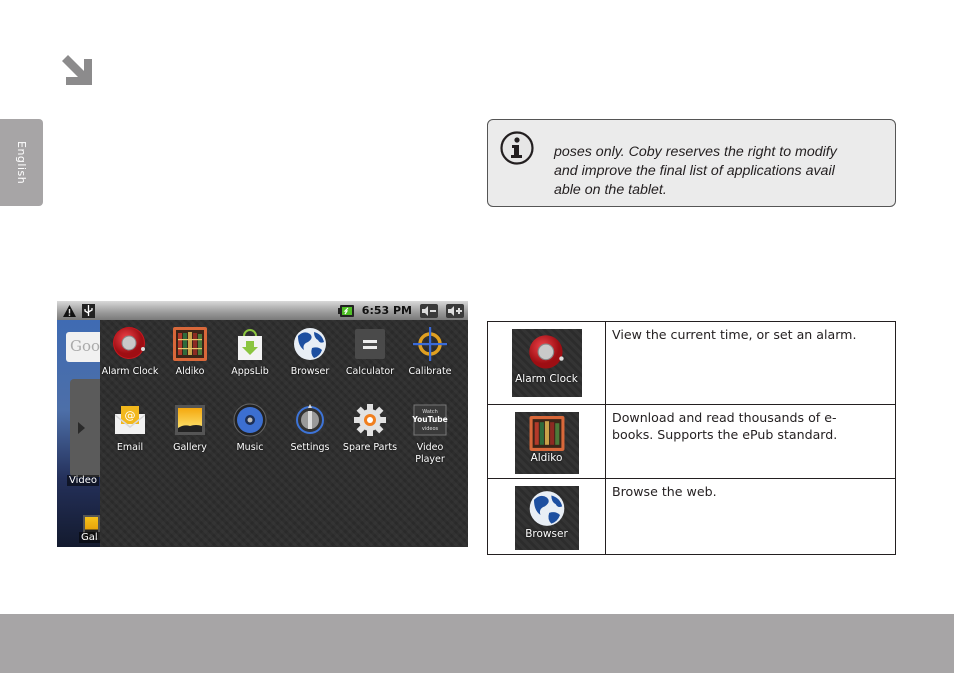 The height and width of the screenshot is (673, 954). What do you see at coordinates (430, 371) in the screenshot?
I see `app-label: Calibrate` at bounding box center [430, 371].